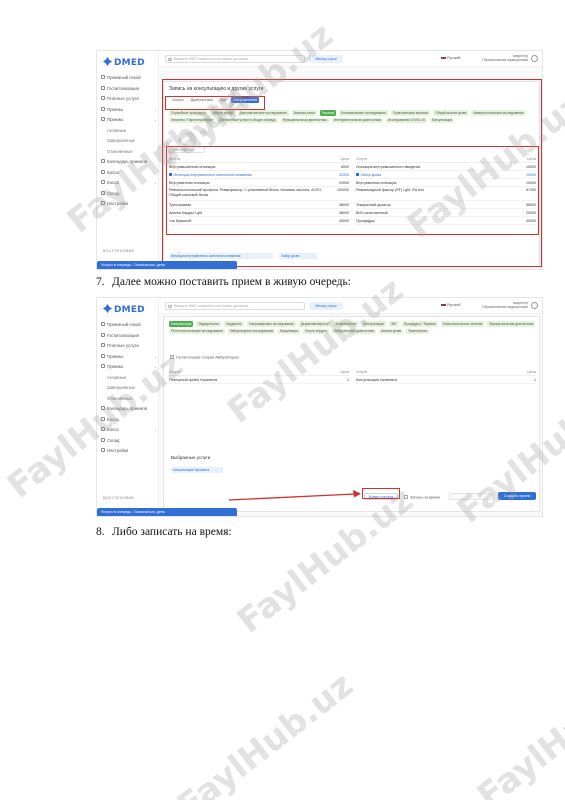 This screenshot has width=565, height=800. What do you see at coordinates (115, 366) in the screenshot?
I see `sidebar-item-label: Приемы` at bounding box center [115, 366].